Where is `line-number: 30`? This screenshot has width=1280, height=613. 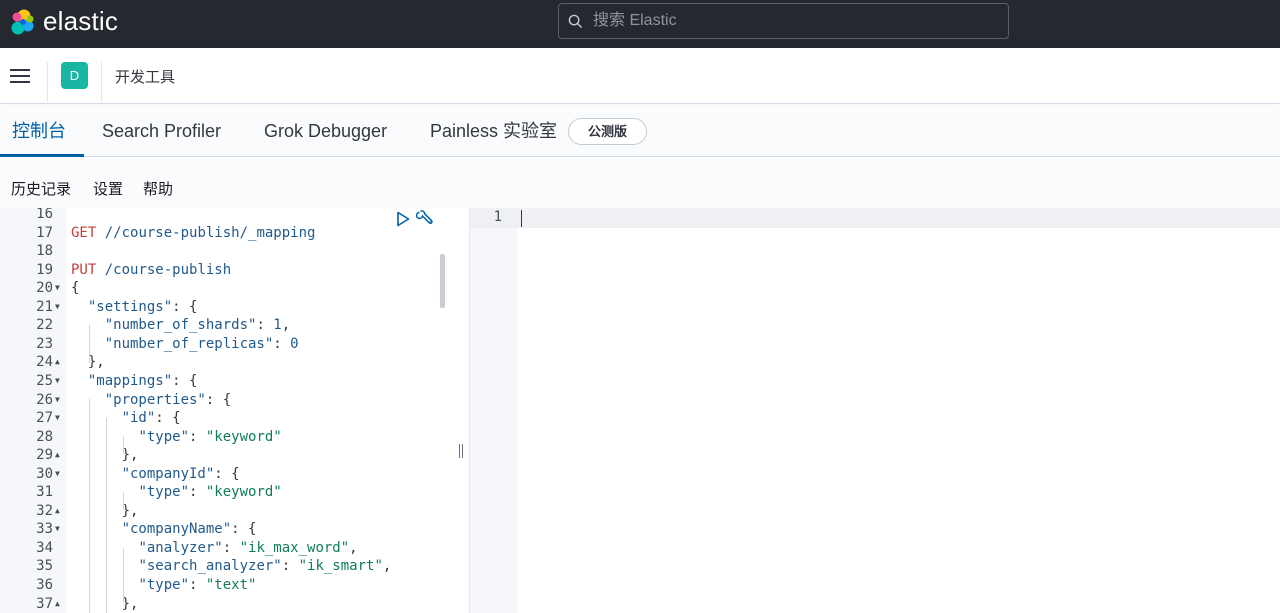
line-number: 30 is located at coordinates (44, 473).